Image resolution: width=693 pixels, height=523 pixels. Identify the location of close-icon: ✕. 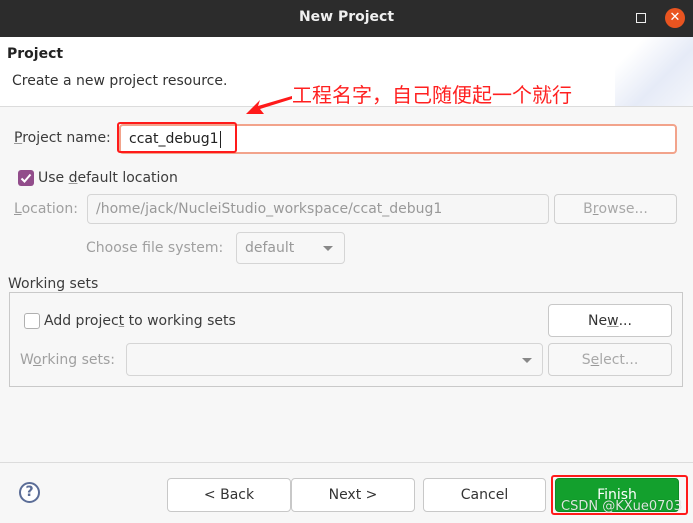
(675, 17).